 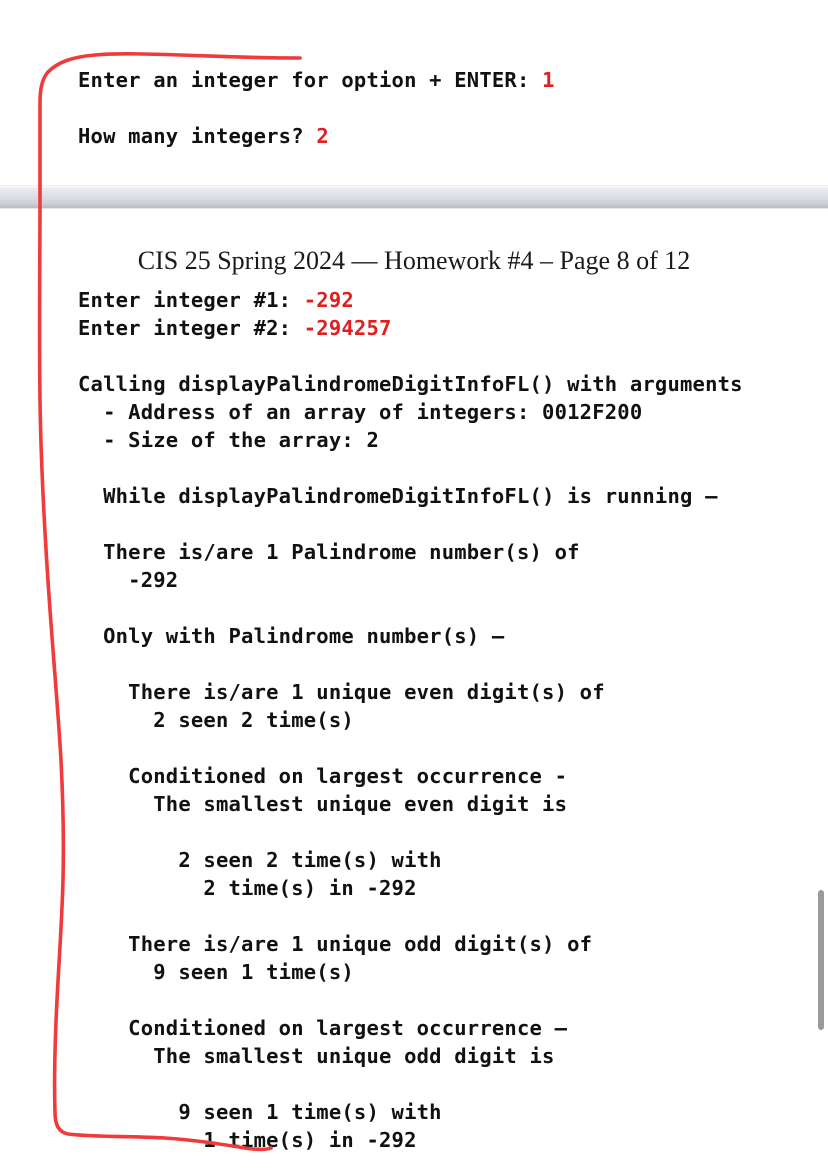 What do you see at coordinates (260, 1112) in the screenshot?
I see `console-line-odd-seen-with: 9 seen 1 time(s) with` at bounding box center [260, 1112].